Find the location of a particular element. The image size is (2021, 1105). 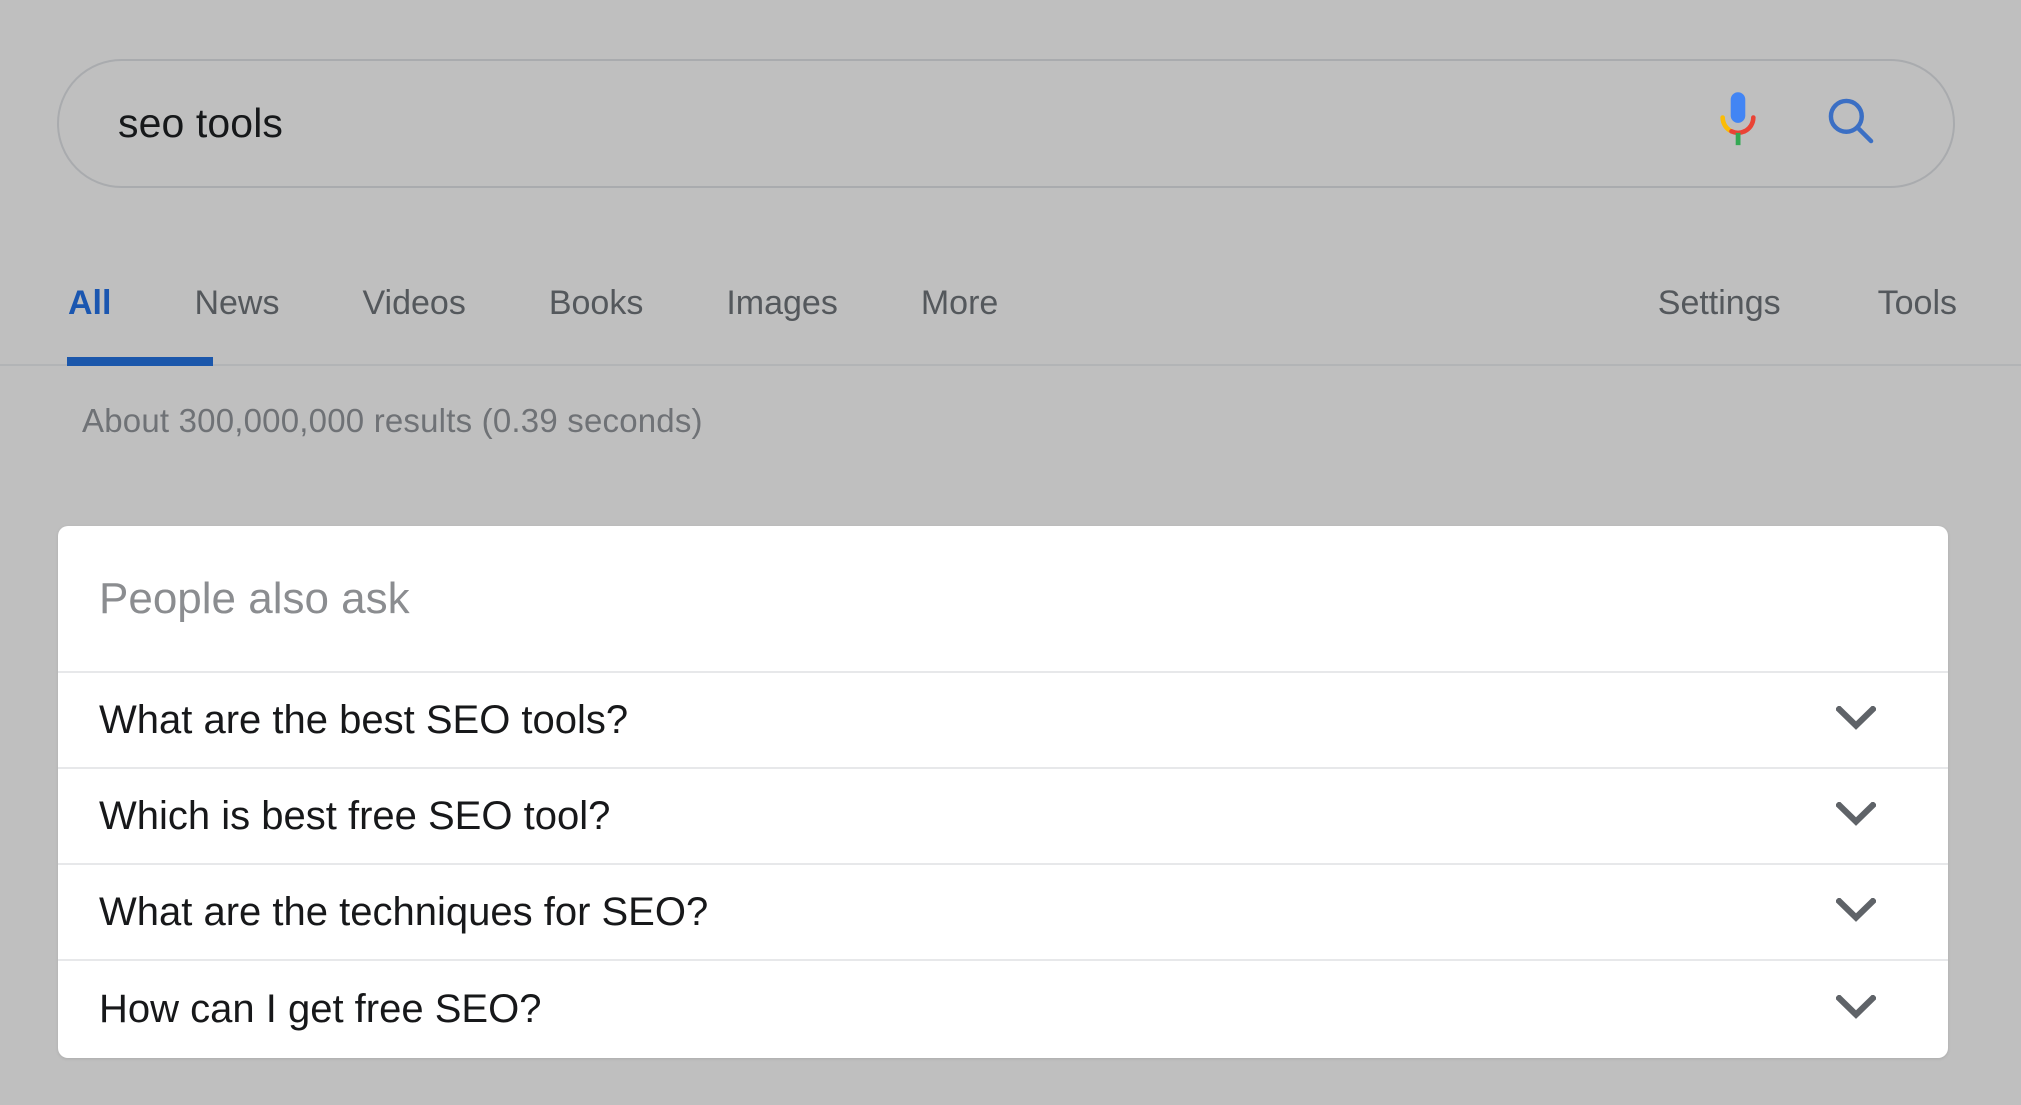

tab-more-label: More is located at coordinates (959, 303).